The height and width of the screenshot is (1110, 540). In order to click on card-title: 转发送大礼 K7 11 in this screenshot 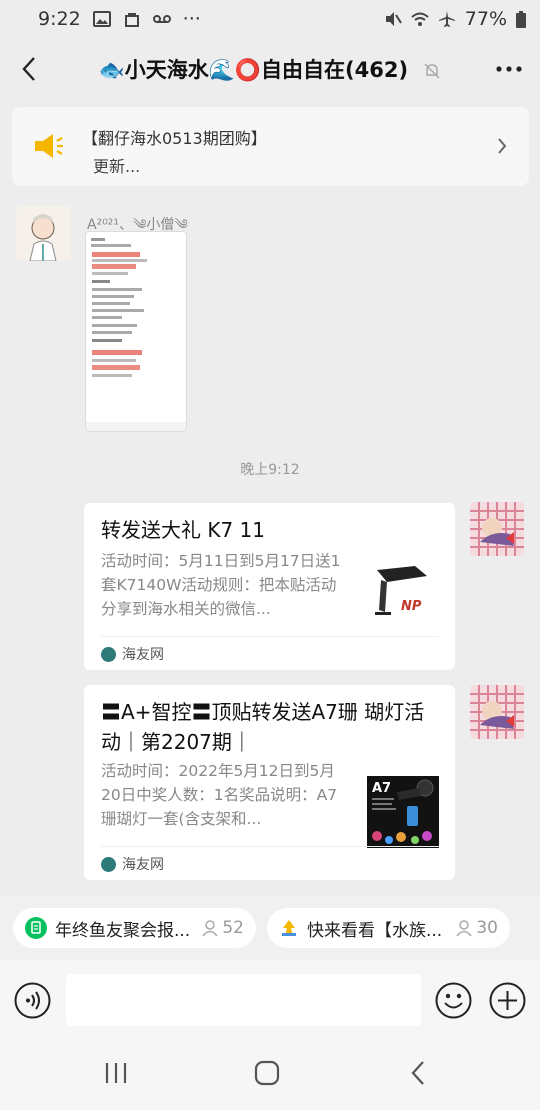, I will do `click(183, 530)`.